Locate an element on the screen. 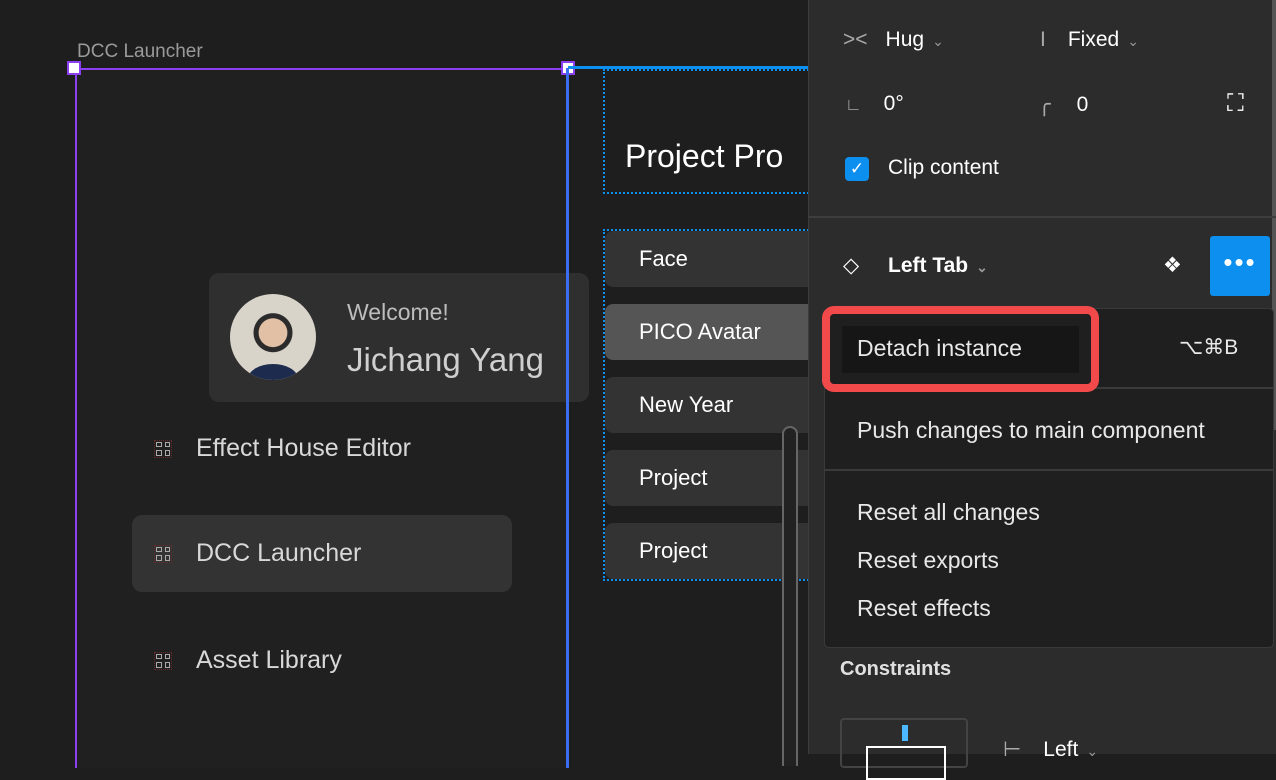 The height and width of the screenshot is (780, 1276). frame-label: DCC Launcher is located at coordinates (140, 52).